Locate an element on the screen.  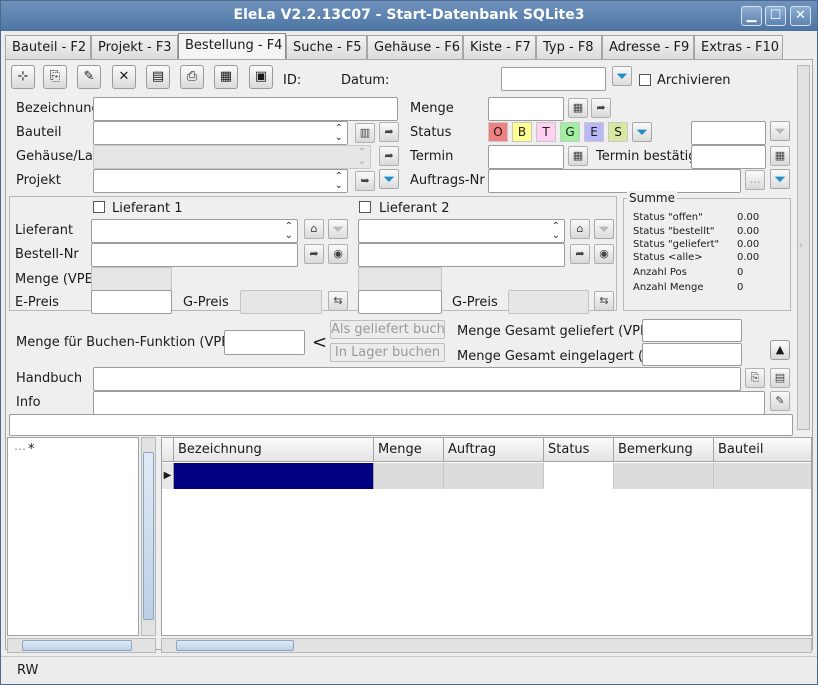
projekt-filter-icon: ⏷ is located at coordinates (389, 179).